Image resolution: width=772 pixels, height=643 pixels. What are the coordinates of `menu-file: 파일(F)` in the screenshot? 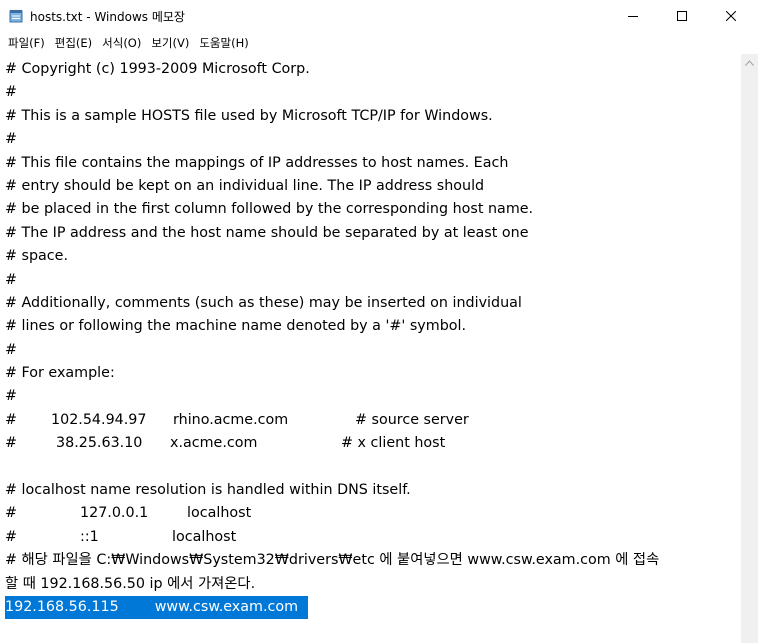 It's located at (26, 43).